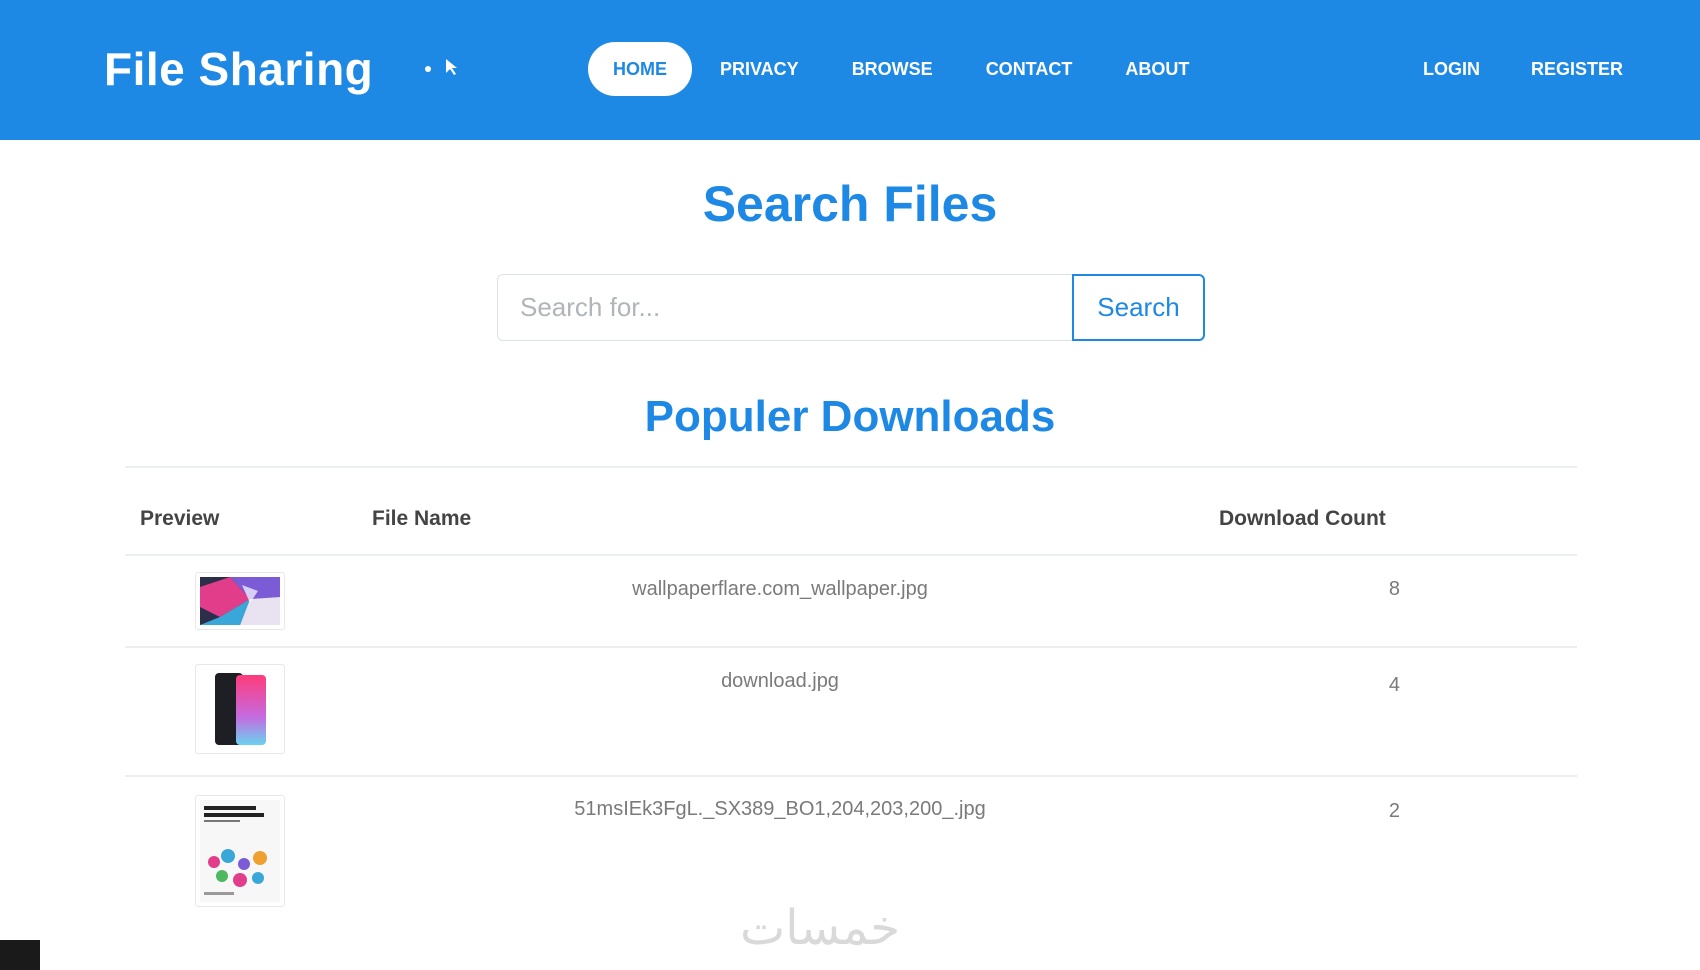  Describe the element at coordinates (759, 69) in the screenshot. I see `nav-privacy: PRIVACY` at that location.